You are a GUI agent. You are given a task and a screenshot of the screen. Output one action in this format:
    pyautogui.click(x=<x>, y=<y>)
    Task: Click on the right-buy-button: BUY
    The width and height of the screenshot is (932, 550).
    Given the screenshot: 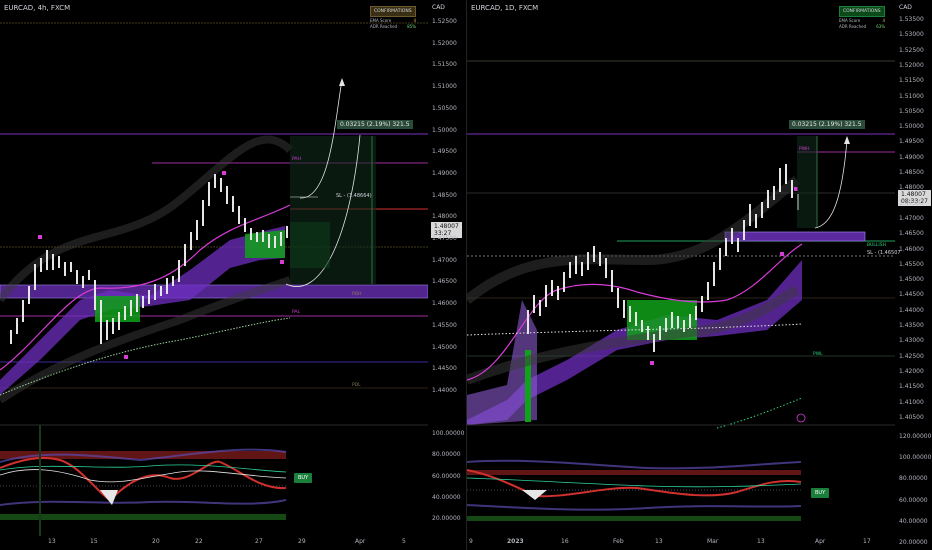 What is the action you would take?
    pyautogui.click(x=820, y=493)
    